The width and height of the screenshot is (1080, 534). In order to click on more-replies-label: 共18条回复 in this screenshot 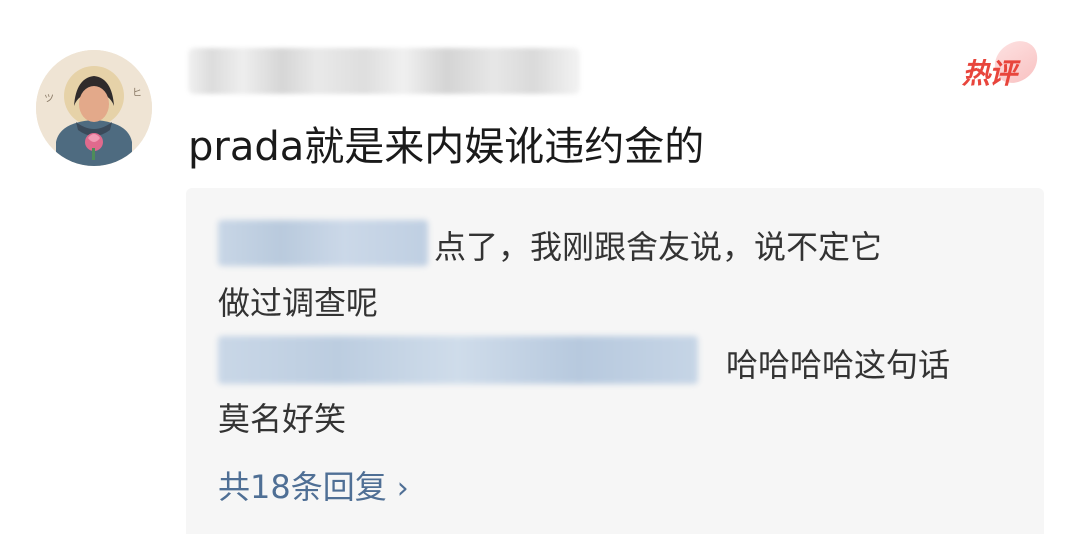, I will do `click(302, 487)`.